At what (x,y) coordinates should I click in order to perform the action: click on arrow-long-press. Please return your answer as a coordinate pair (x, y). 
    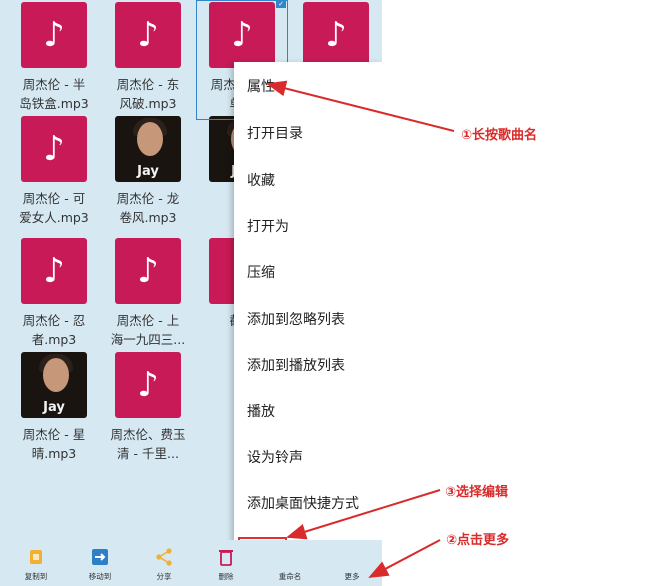
    Looking at the image, I should click on (360, 106).